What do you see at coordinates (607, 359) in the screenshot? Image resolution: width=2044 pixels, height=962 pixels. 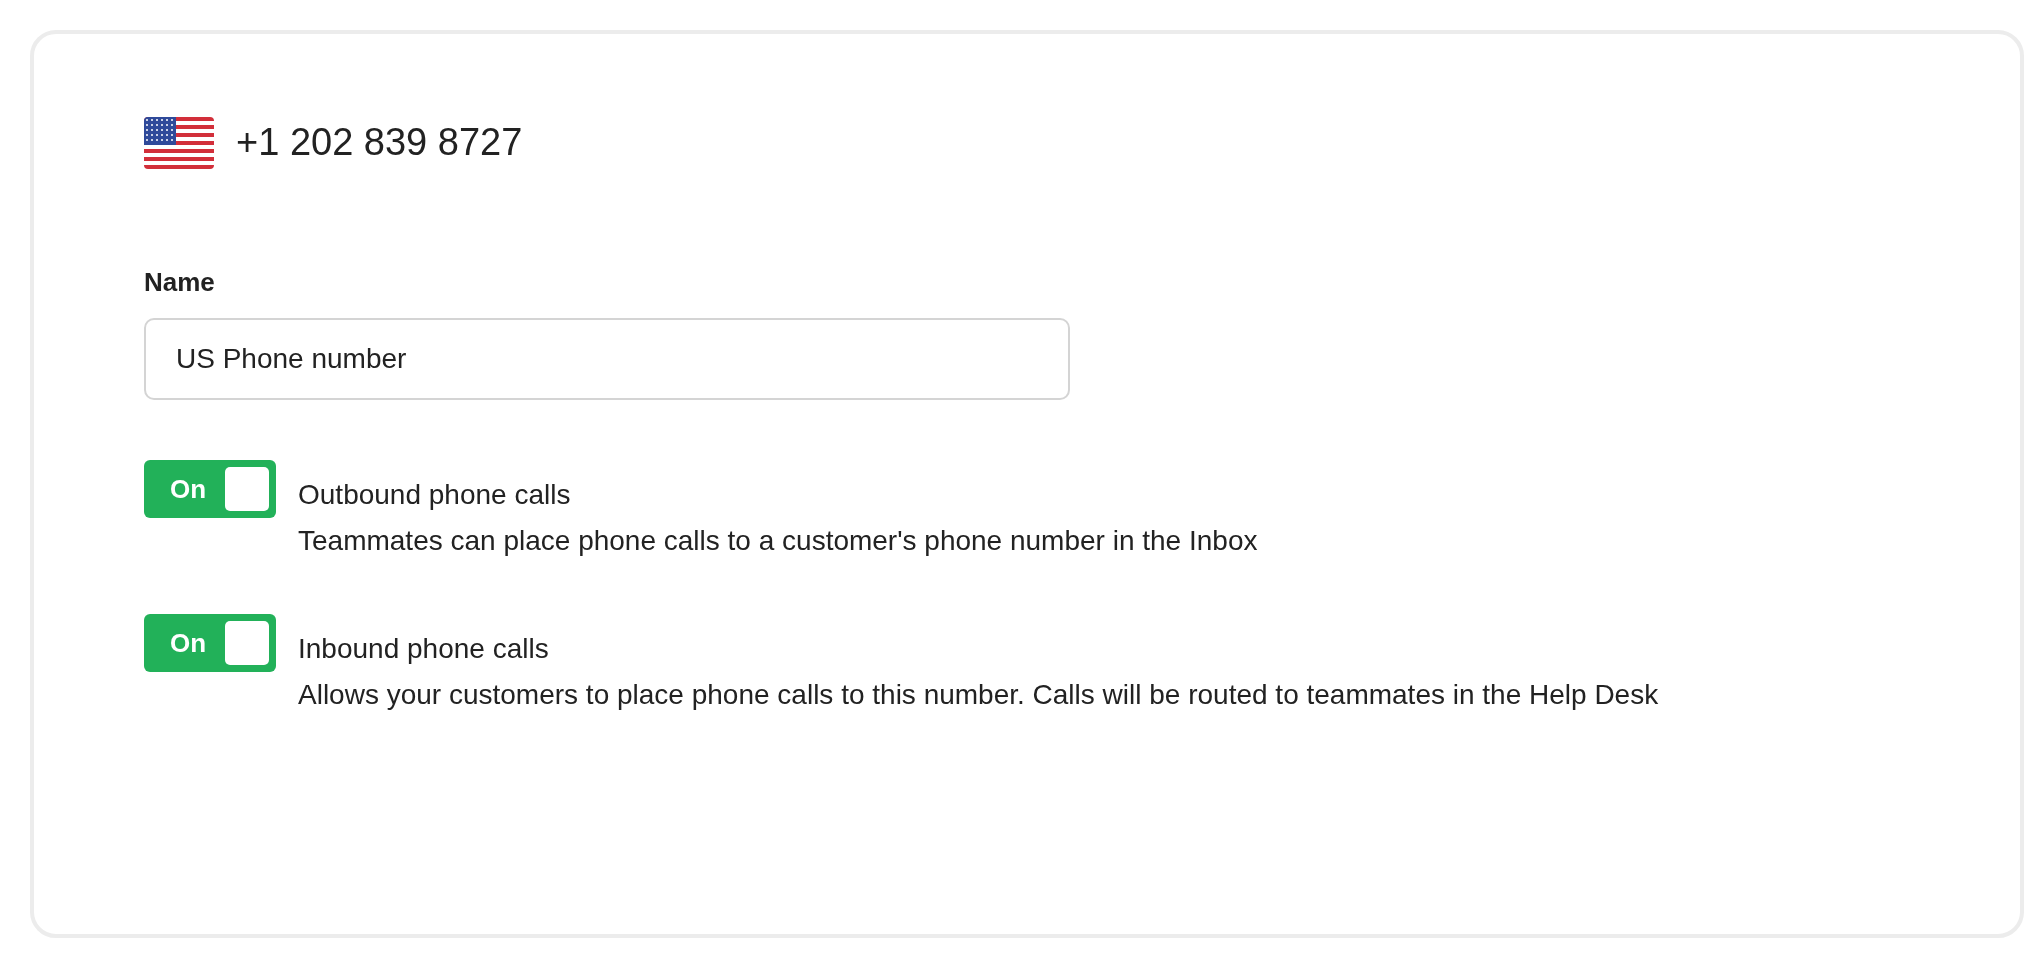 I see `name-input: US Phone number` at bounding box center [607, 359].